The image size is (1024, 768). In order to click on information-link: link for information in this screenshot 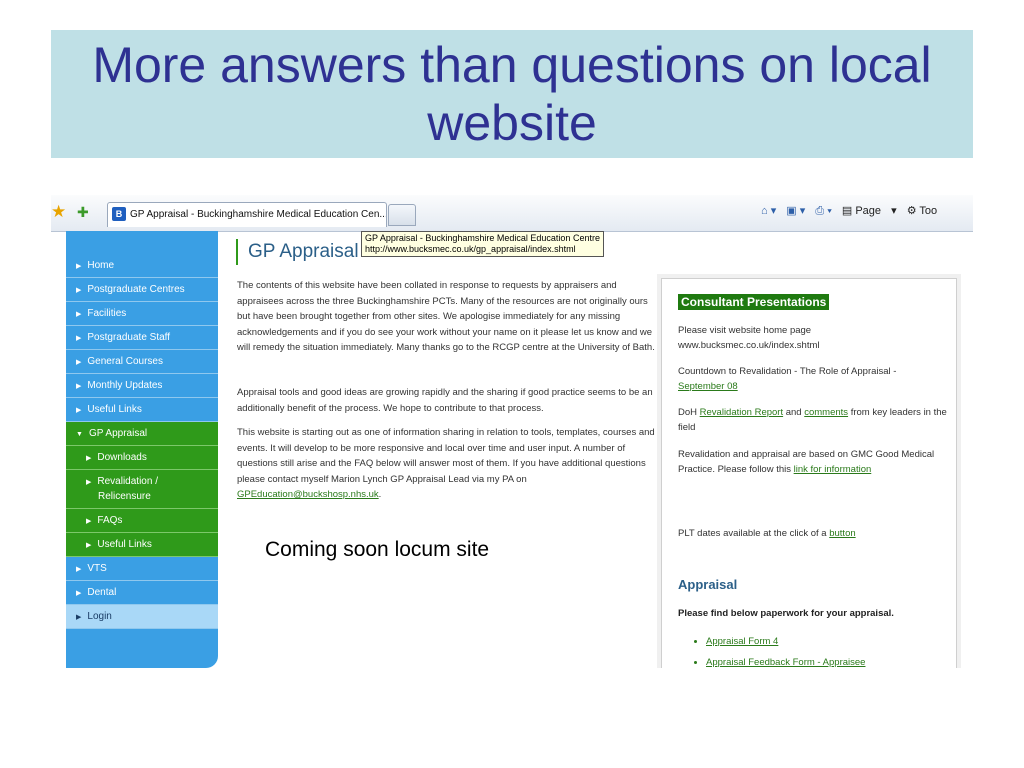, I will do `click(833, 469)`.